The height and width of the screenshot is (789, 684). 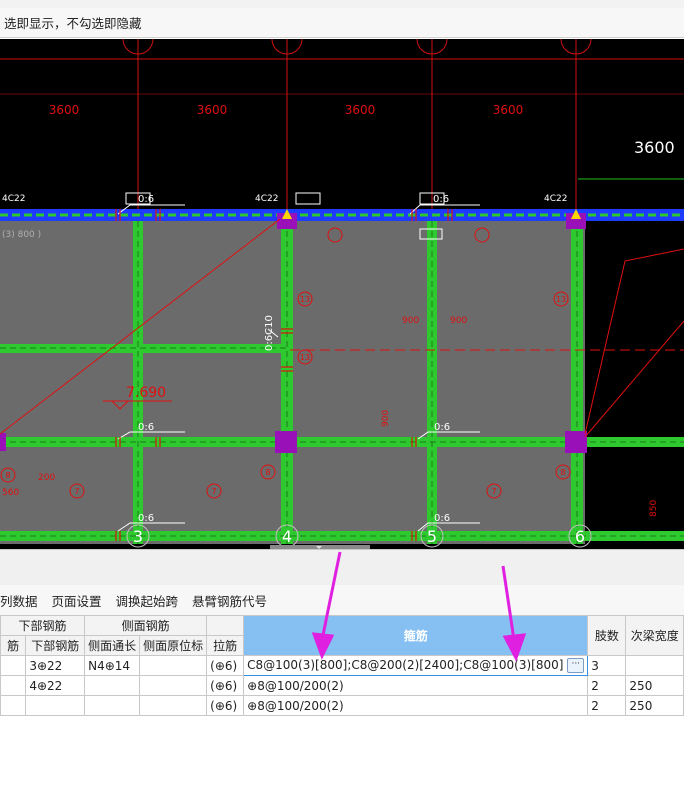 What do you see at coordinates (112, 665) in the screenshot?
I see `cell-side-through: N4⊕14` at bounding box center [112, 665].